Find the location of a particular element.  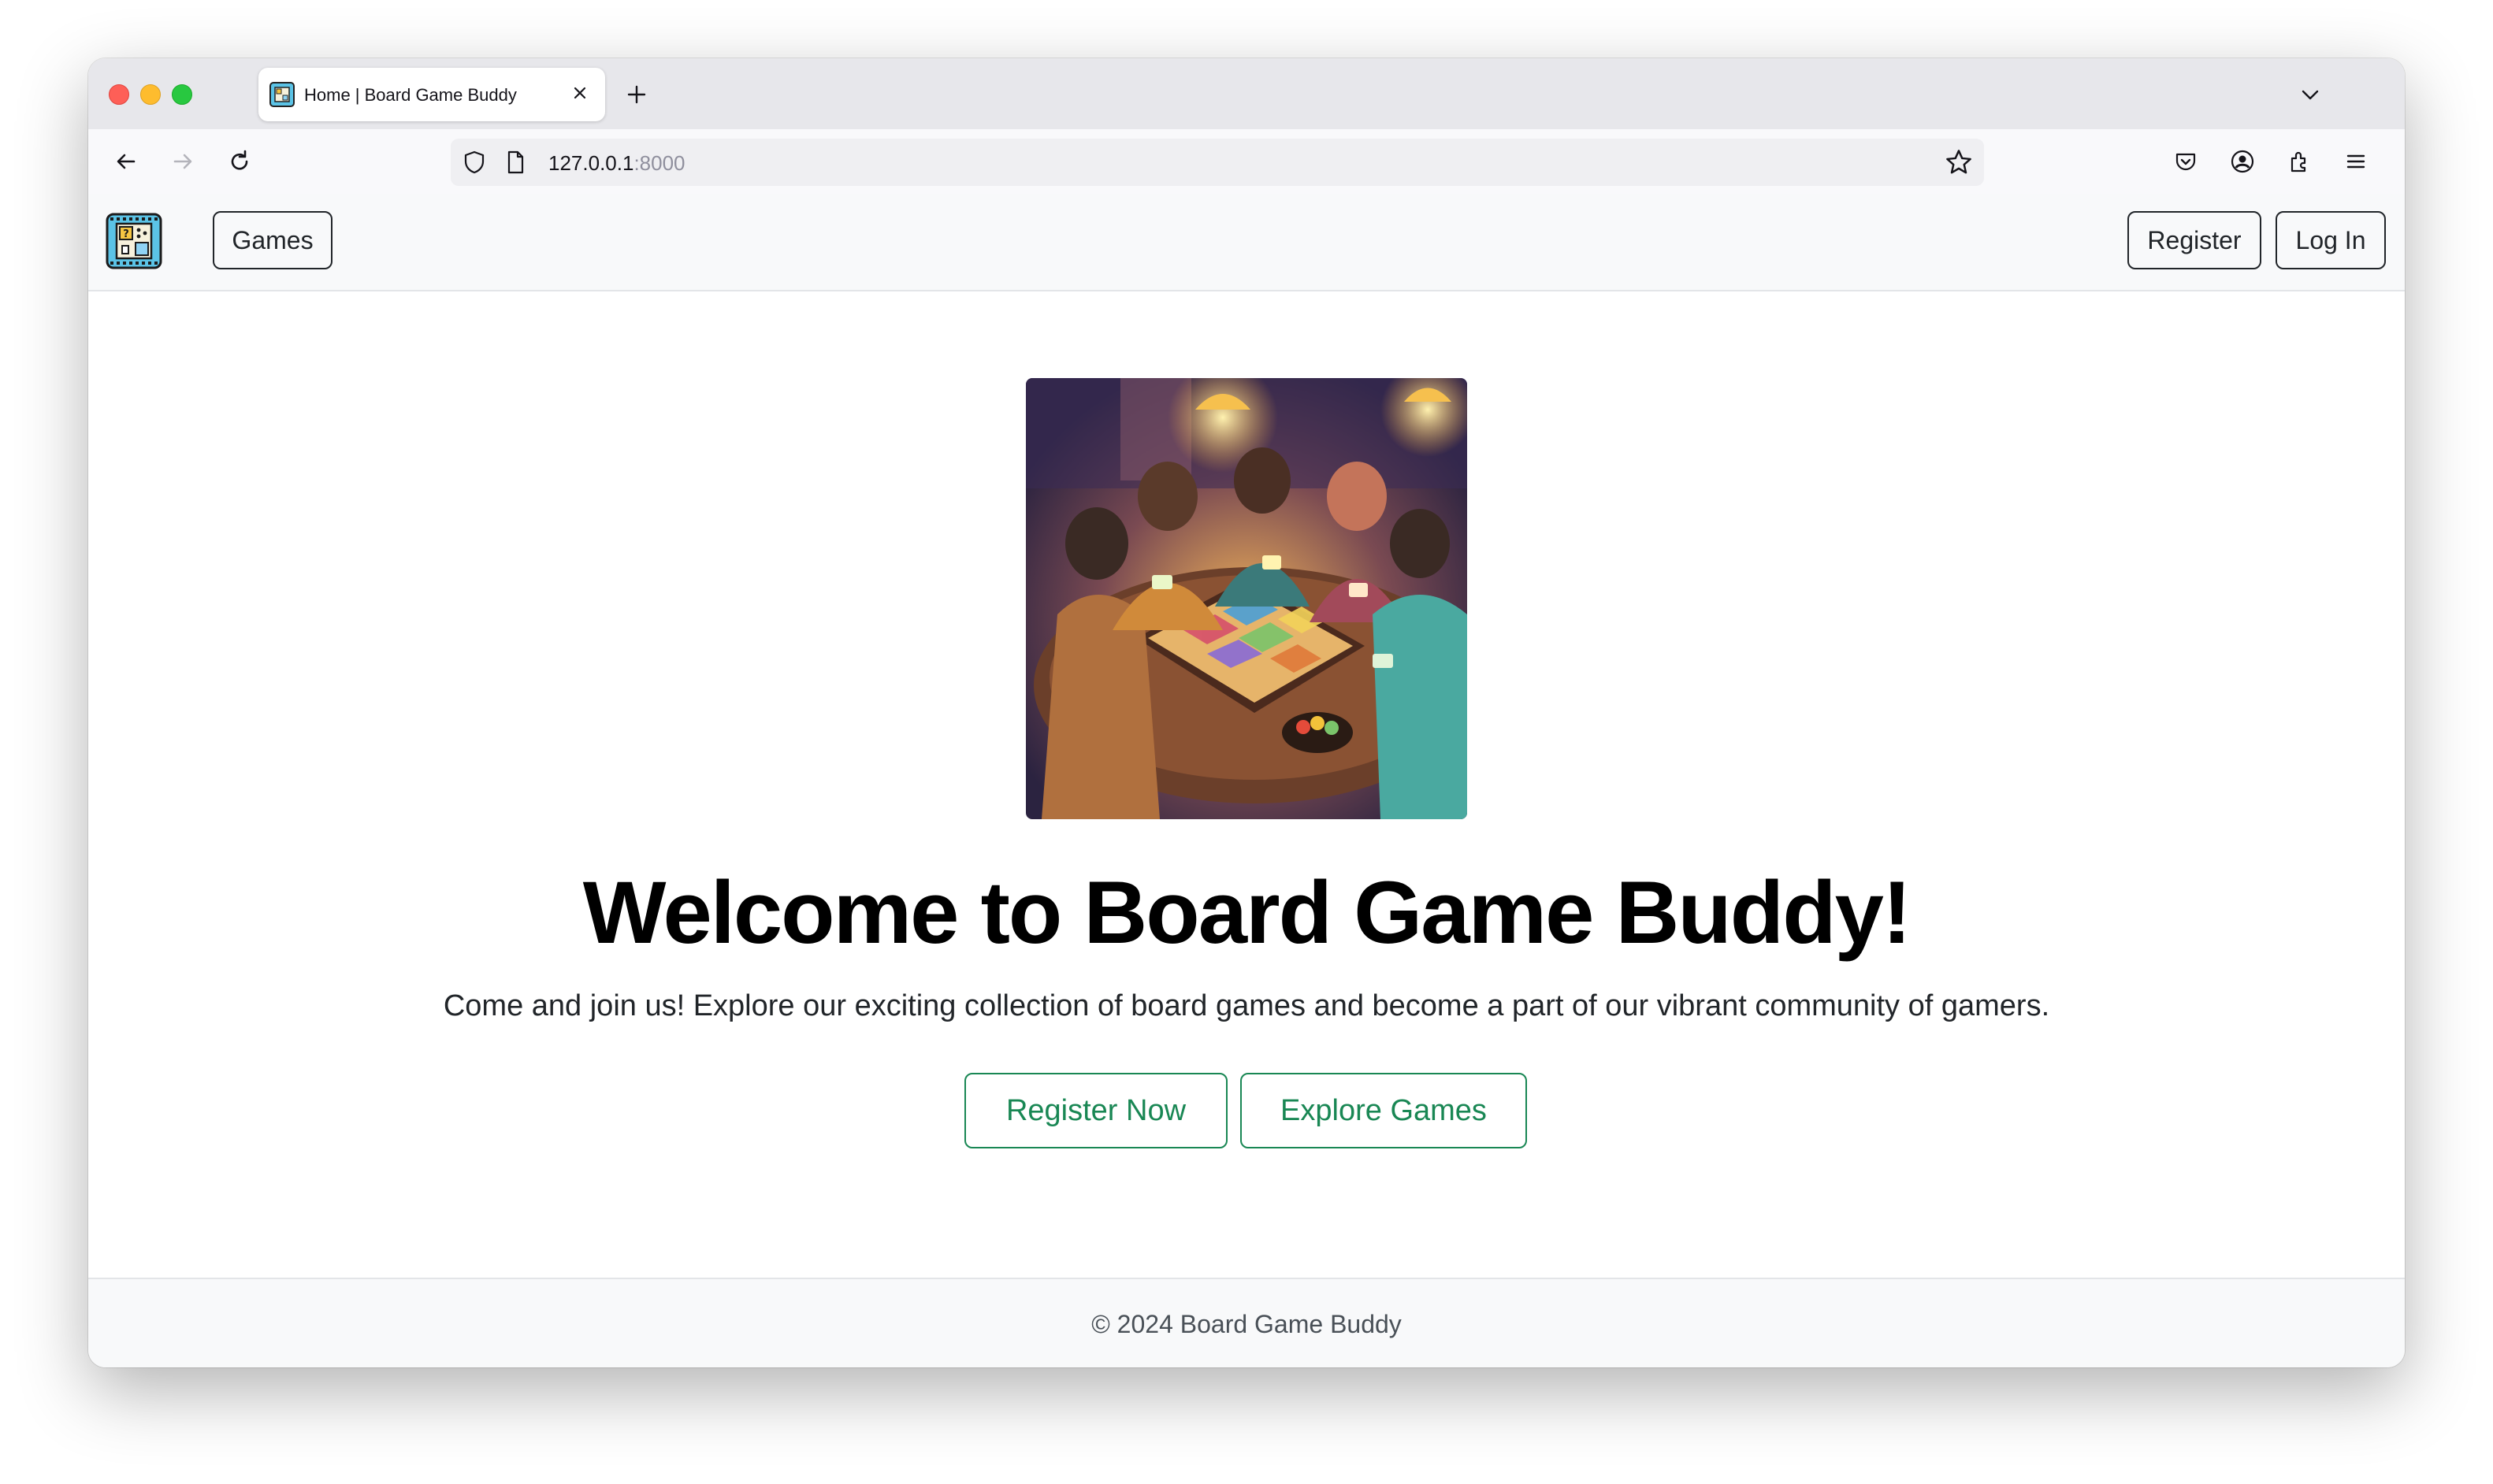

forward-arrow-icon is located at coordinates (183, 162).